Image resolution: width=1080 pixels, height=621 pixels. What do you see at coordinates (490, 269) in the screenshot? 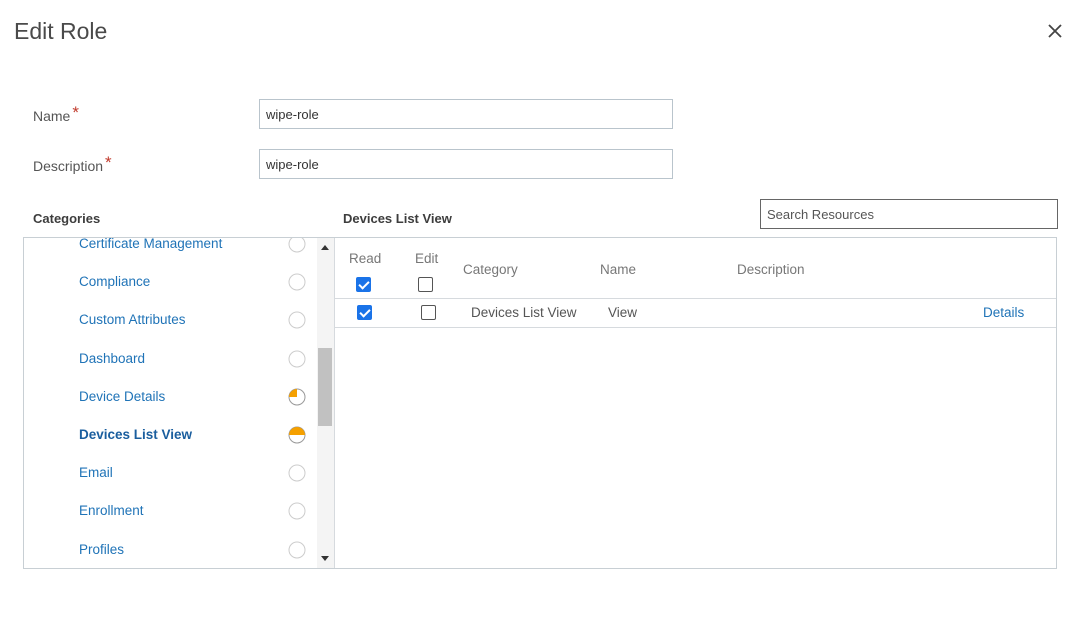
I see `column-category: Category` at bounding box center [490, 269].